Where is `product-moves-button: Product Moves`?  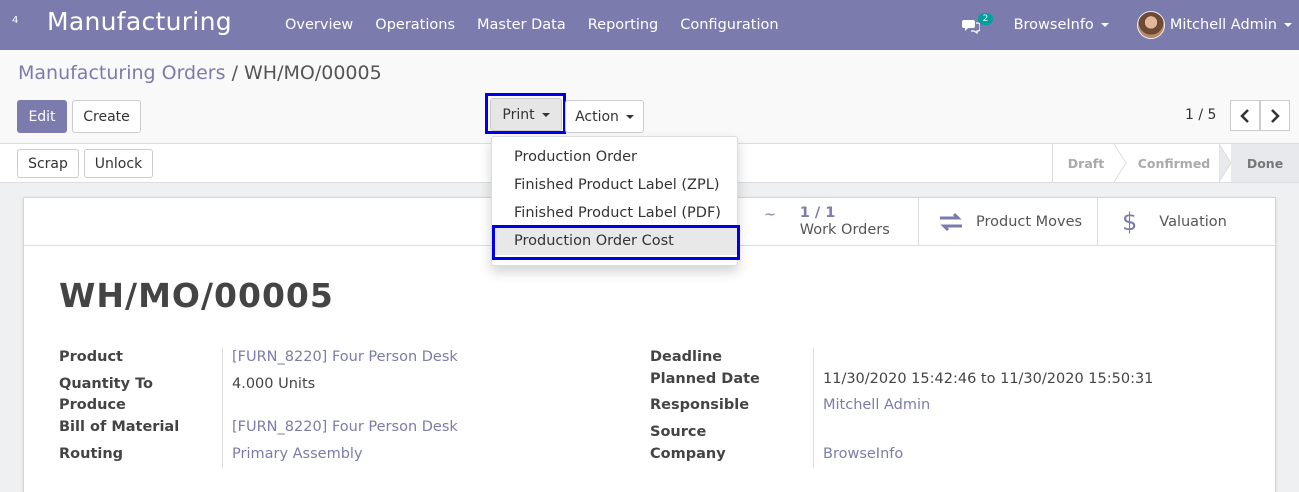 product-moves-button: Product Moves is located at coordinates (1007, 221).